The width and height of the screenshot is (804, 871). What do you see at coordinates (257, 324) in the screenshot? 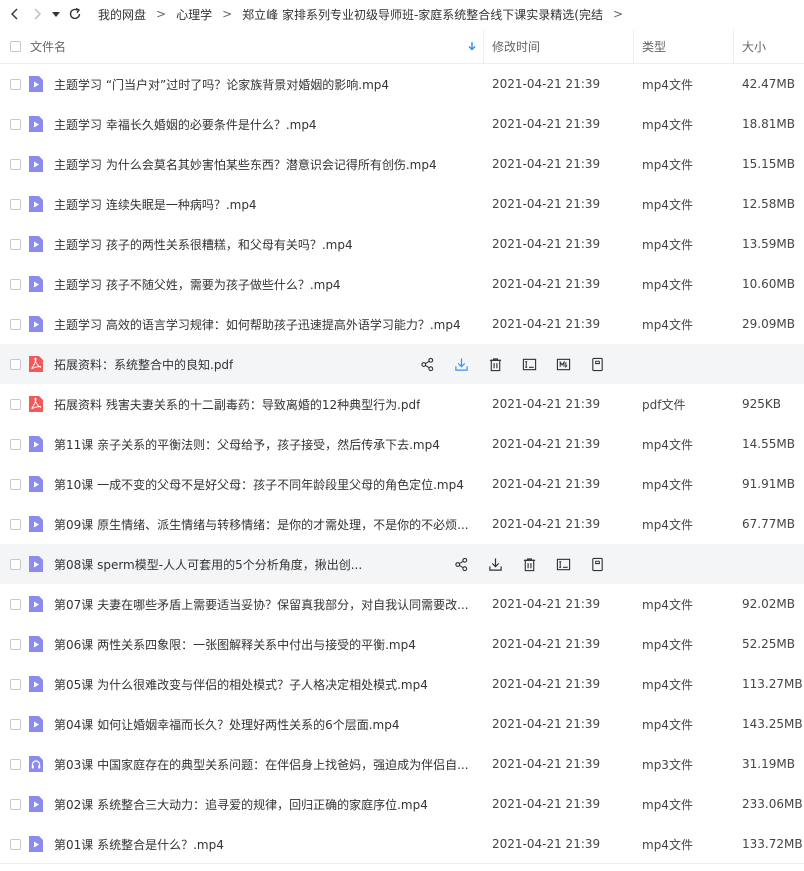
I see `file-name: 主题学习 高效的语言学习规律：如何帮助孩子迅速提高外语学习能力？.mp4` at bounding box center [257, 324].